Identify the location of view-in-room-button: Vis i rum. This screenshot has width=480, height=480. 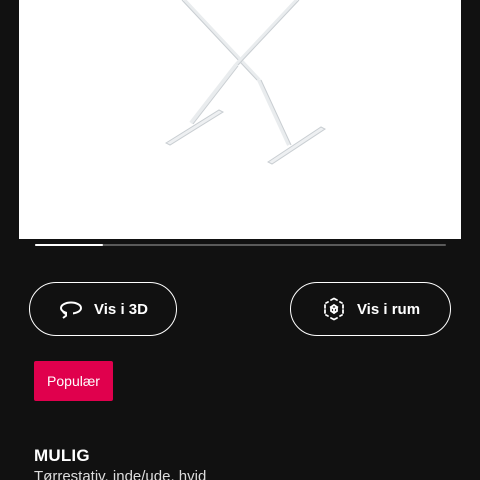
(370, 309).